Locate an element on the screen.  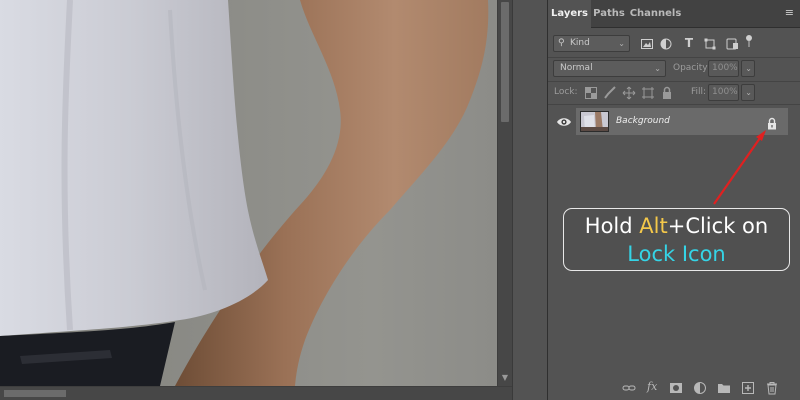
blend-mode-select: Normal ⌄ is located at coordinates (609, 68).